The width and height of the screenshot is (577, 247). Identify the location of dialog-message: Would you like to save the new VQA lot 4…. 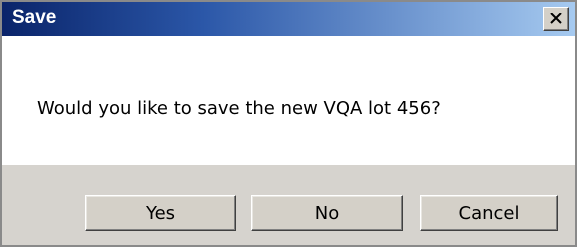
(239, 108).